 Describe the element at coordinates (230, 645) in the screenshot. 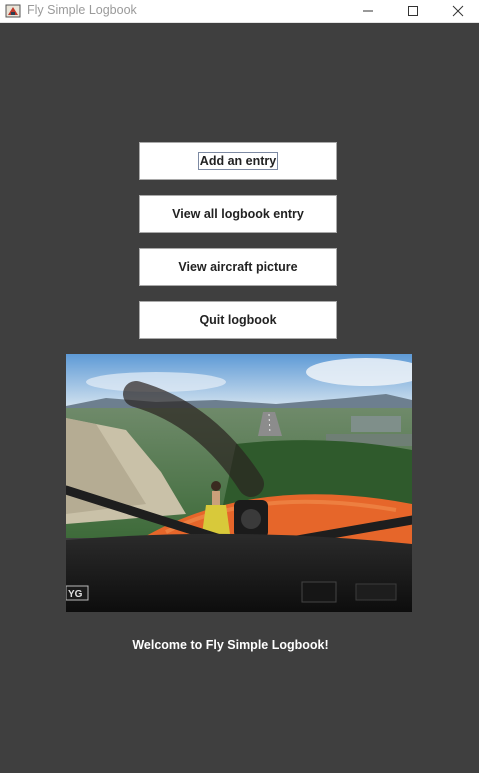

I see `welcome-message: Welcome to Fly Simple Logbook!` at that location.